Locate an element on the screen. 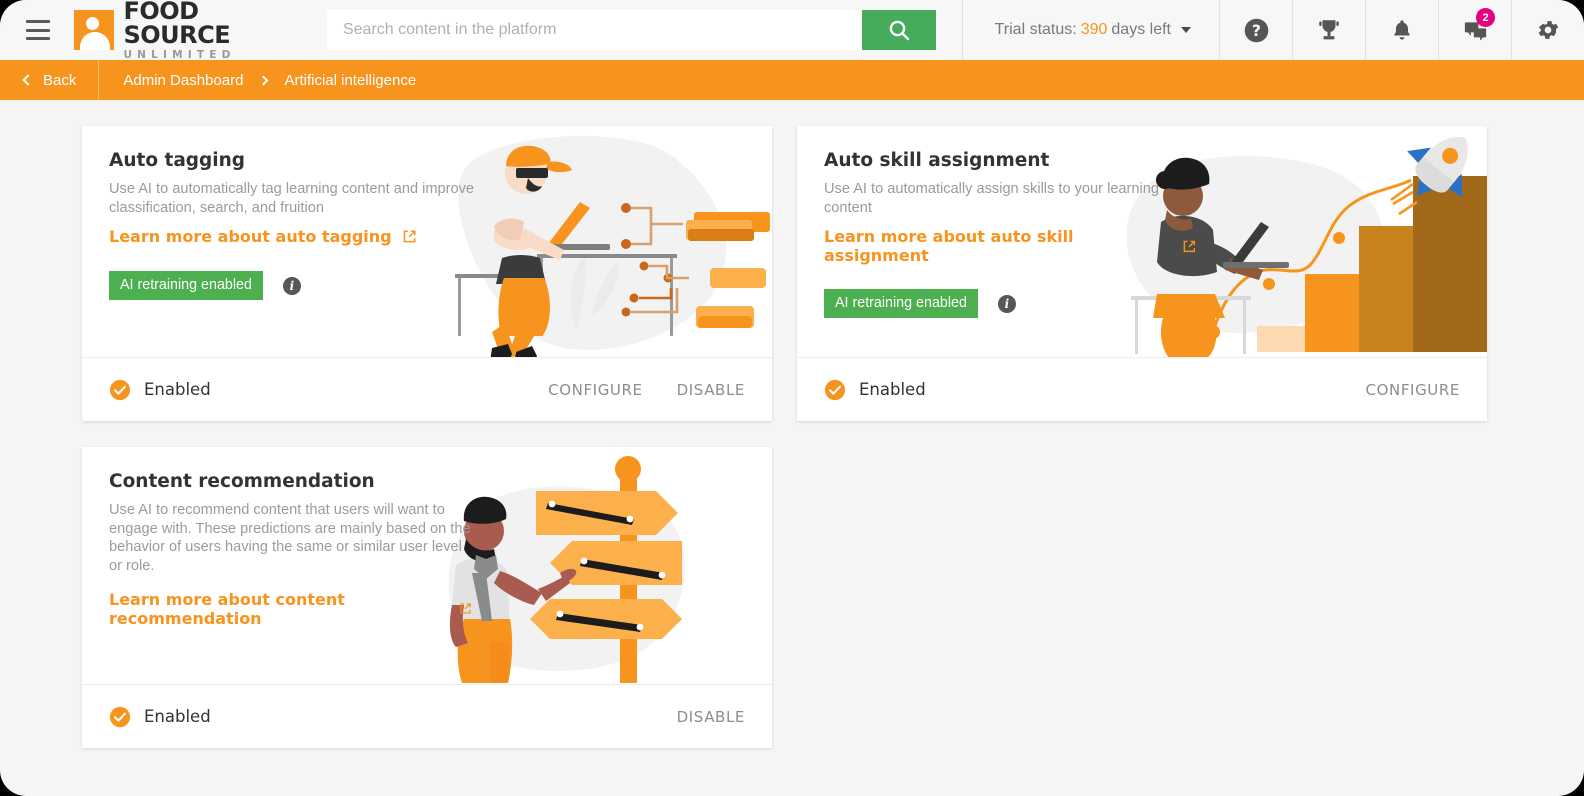 The image size is (1584, 796). learn-more-link: Learn more about content recommendation is located at coordinates (290, 609).